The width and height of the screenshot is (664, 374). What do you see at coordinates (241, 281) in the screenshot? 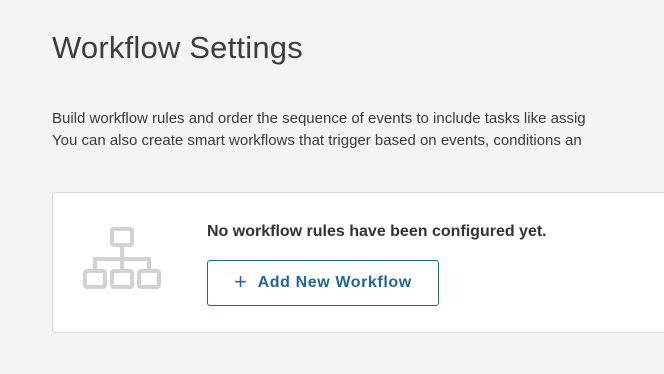
I see `plus-icon: +` at bounding box center [241, 281].